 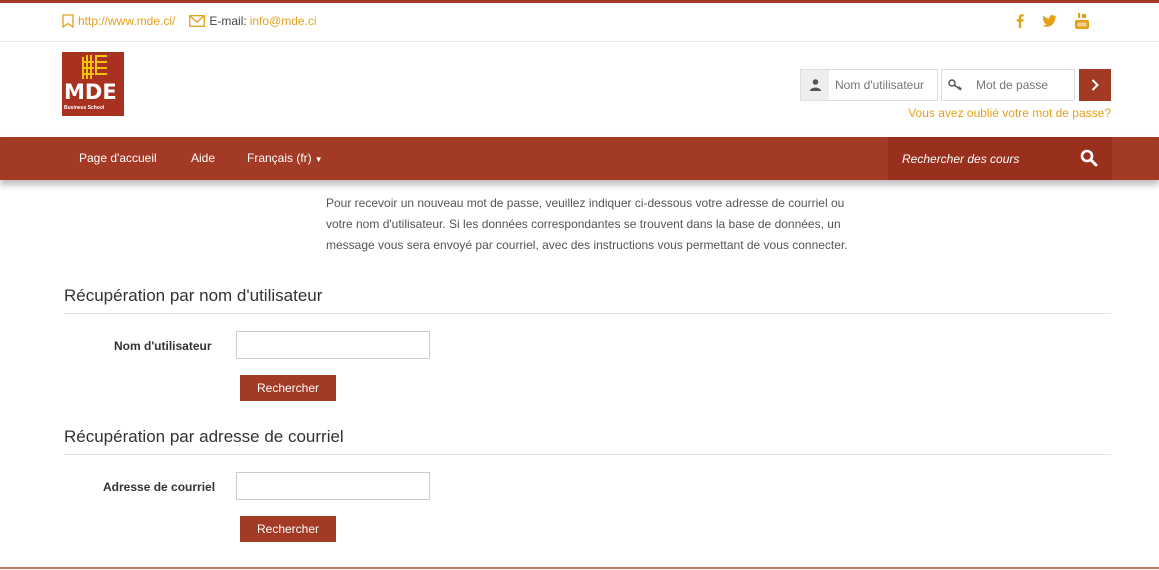 What do you see at coordinates (159, 487) in the screenshot?
I see `email-field-label: Adresse de courriel` at bounding box center [159, 487].